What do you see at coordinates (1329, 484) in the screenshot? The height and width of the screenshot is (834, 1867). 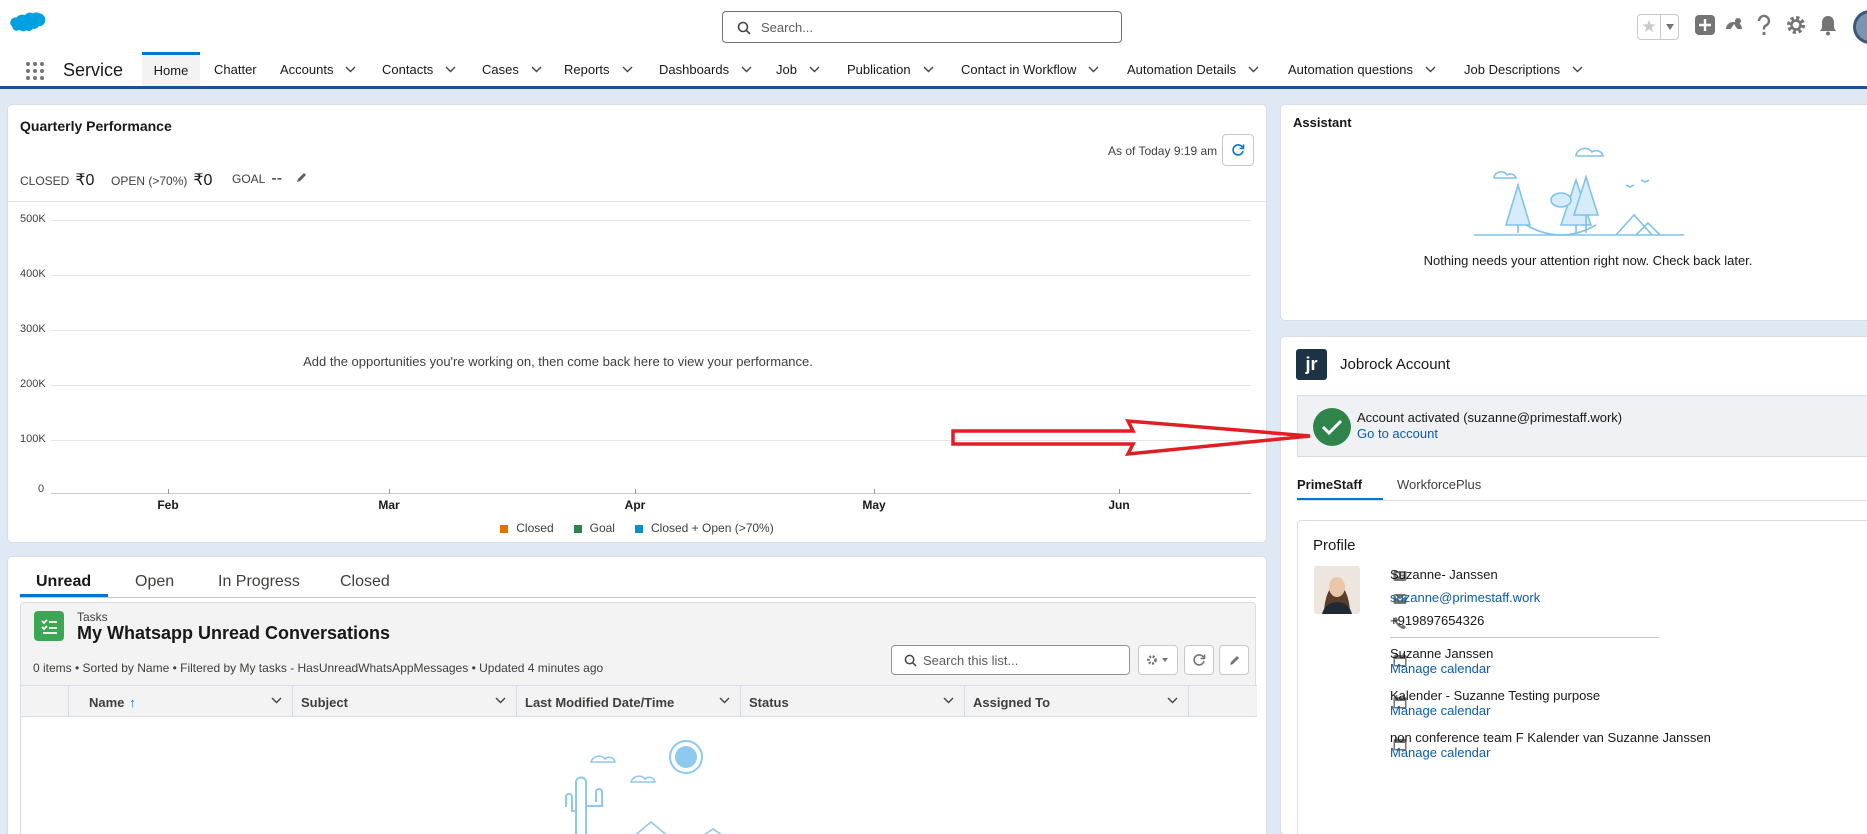 I see `tab-primestaff: PrimeStaff` at bounding box center [1329, 484].